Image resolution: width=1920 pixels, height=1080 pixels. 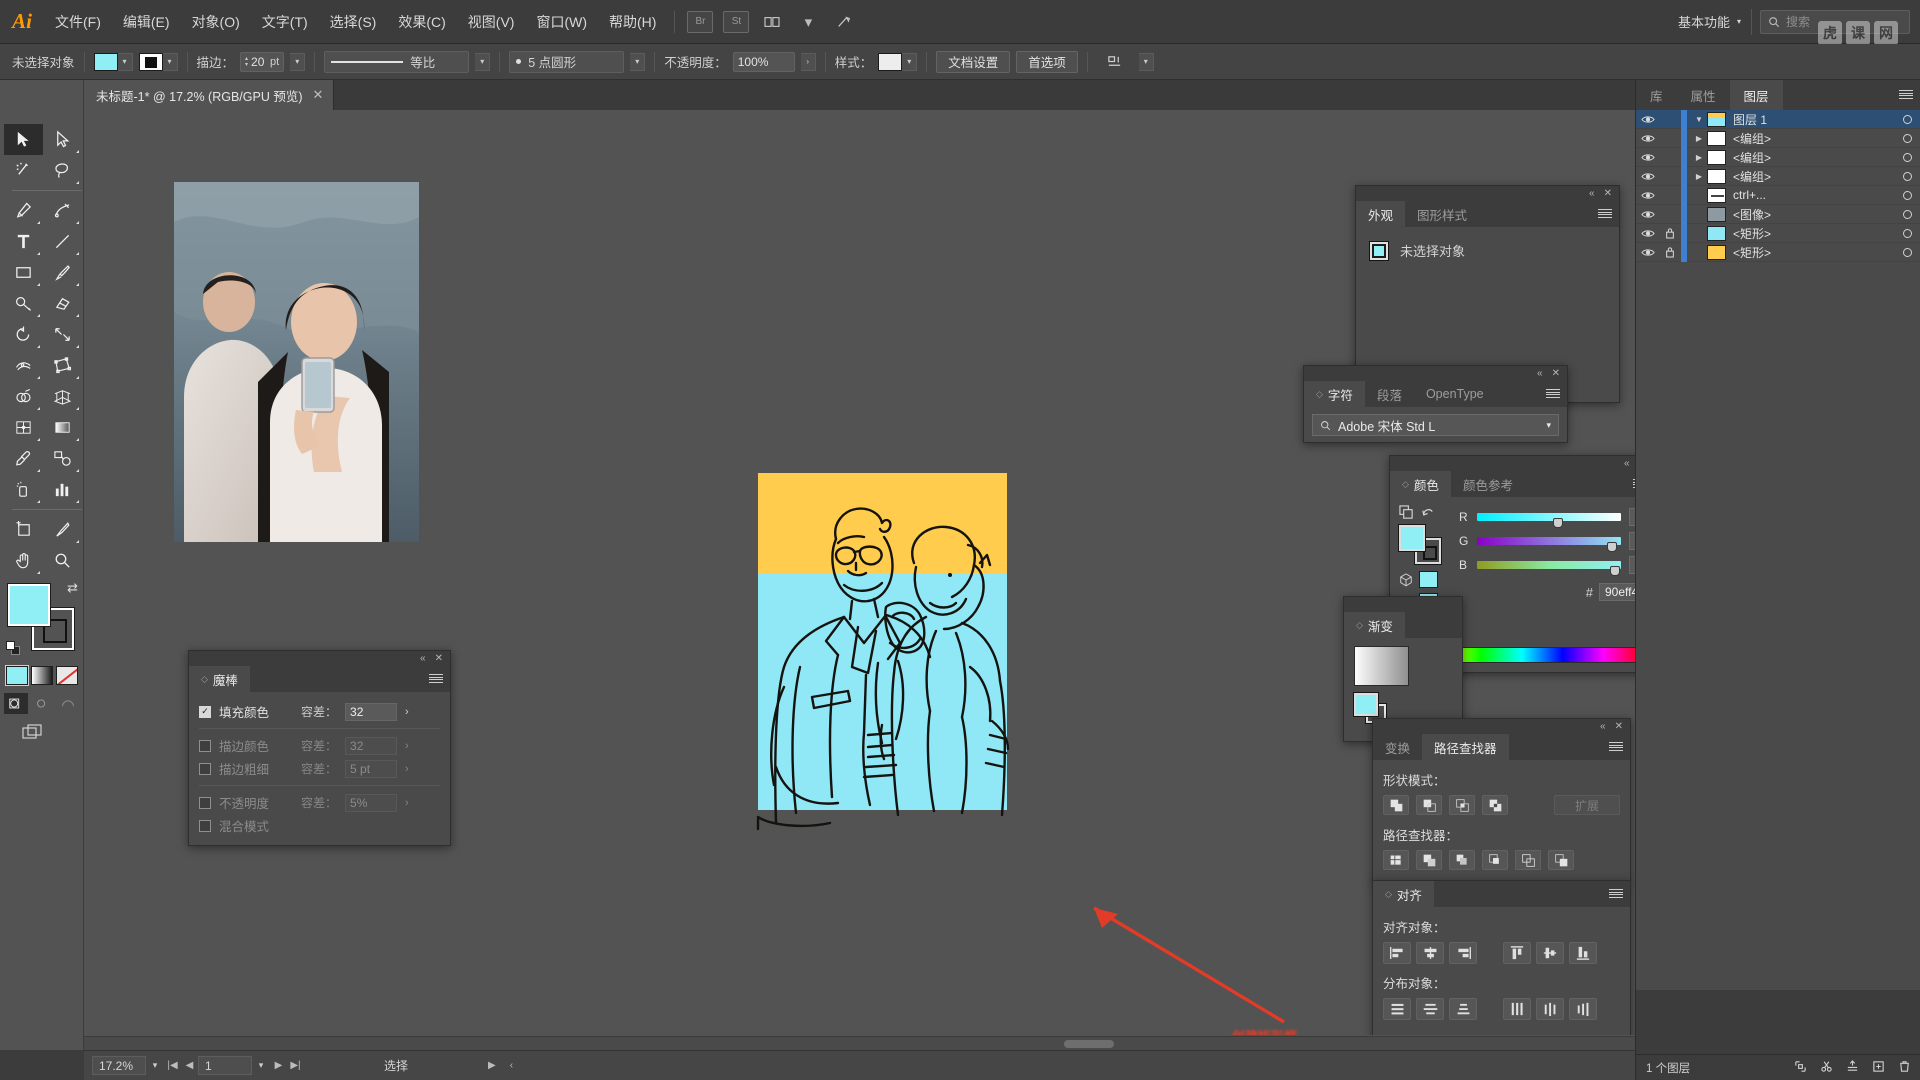 I want to click on none-mode-button, so click(x=67, y=675).